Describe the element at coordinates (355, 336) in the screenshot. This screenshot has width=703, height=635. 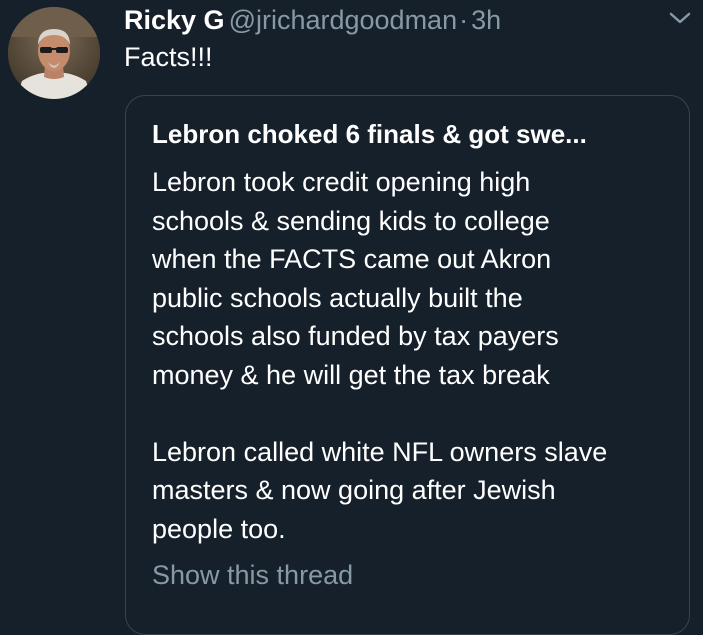
I see `quoted-line: schools also funded by tax payers` at that location.